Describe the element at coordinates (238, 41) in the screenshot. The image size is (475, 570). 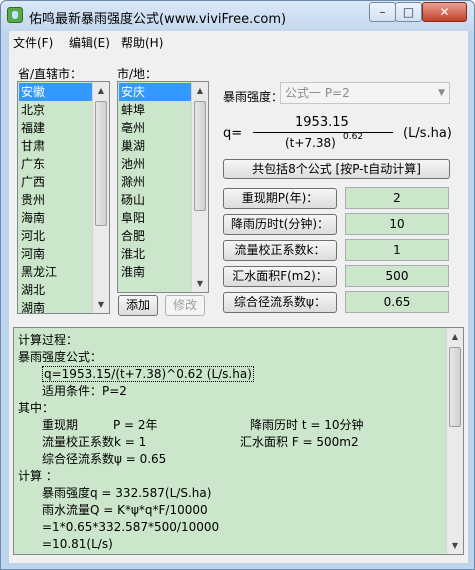
I see `menu-bar: 文件(F) 编辑(E) 帮助(H)` at that location.